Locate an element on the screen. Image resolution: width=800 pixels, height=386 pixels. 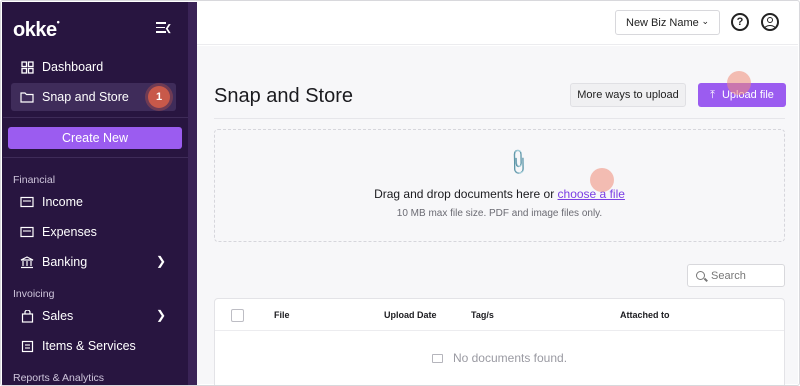
section-label-reports: Reports & Analytics is located at coordinates (59, 378).